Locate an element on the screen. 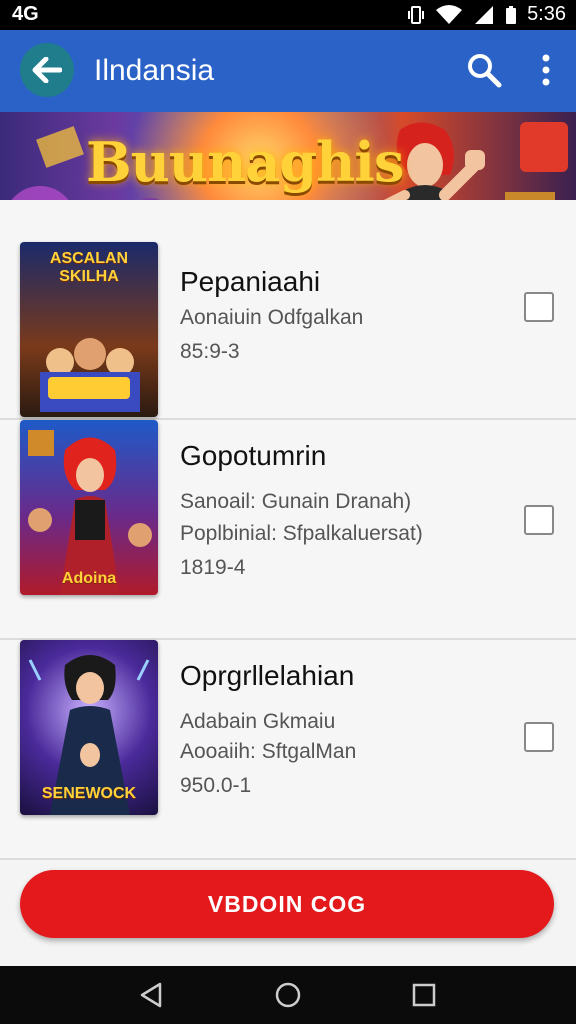  thumbnail-caption: Adoina is located at coordinates (89, 578).